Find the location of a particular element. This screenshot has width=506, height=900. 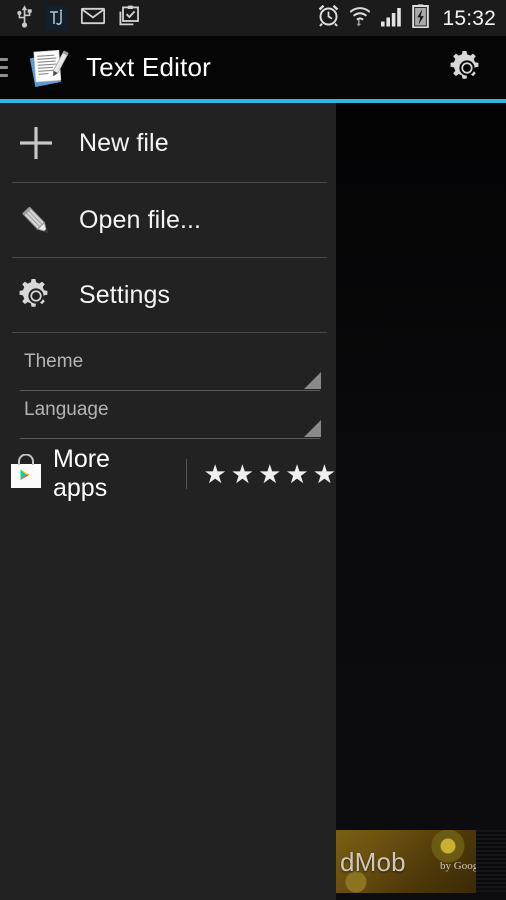

more-apps-label: More apps is located at coordinates (111, 474).